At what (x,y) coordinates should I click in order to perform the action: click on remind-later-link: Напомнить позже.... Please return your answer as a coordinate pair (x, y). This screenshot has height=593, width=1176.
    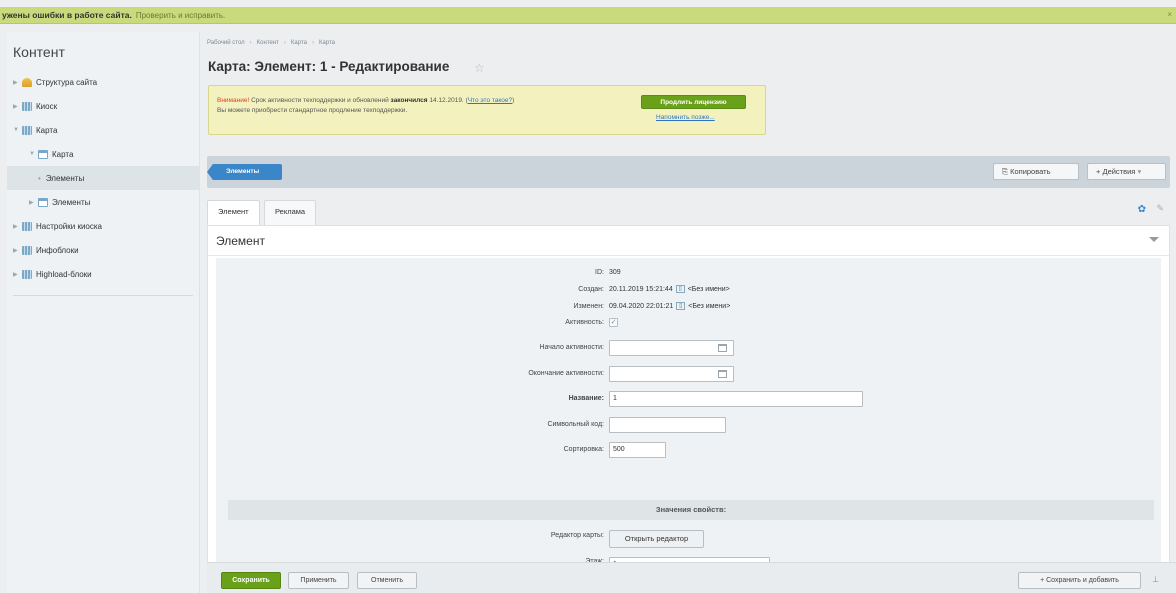
    Looking at the image, I should click on (685, 117).